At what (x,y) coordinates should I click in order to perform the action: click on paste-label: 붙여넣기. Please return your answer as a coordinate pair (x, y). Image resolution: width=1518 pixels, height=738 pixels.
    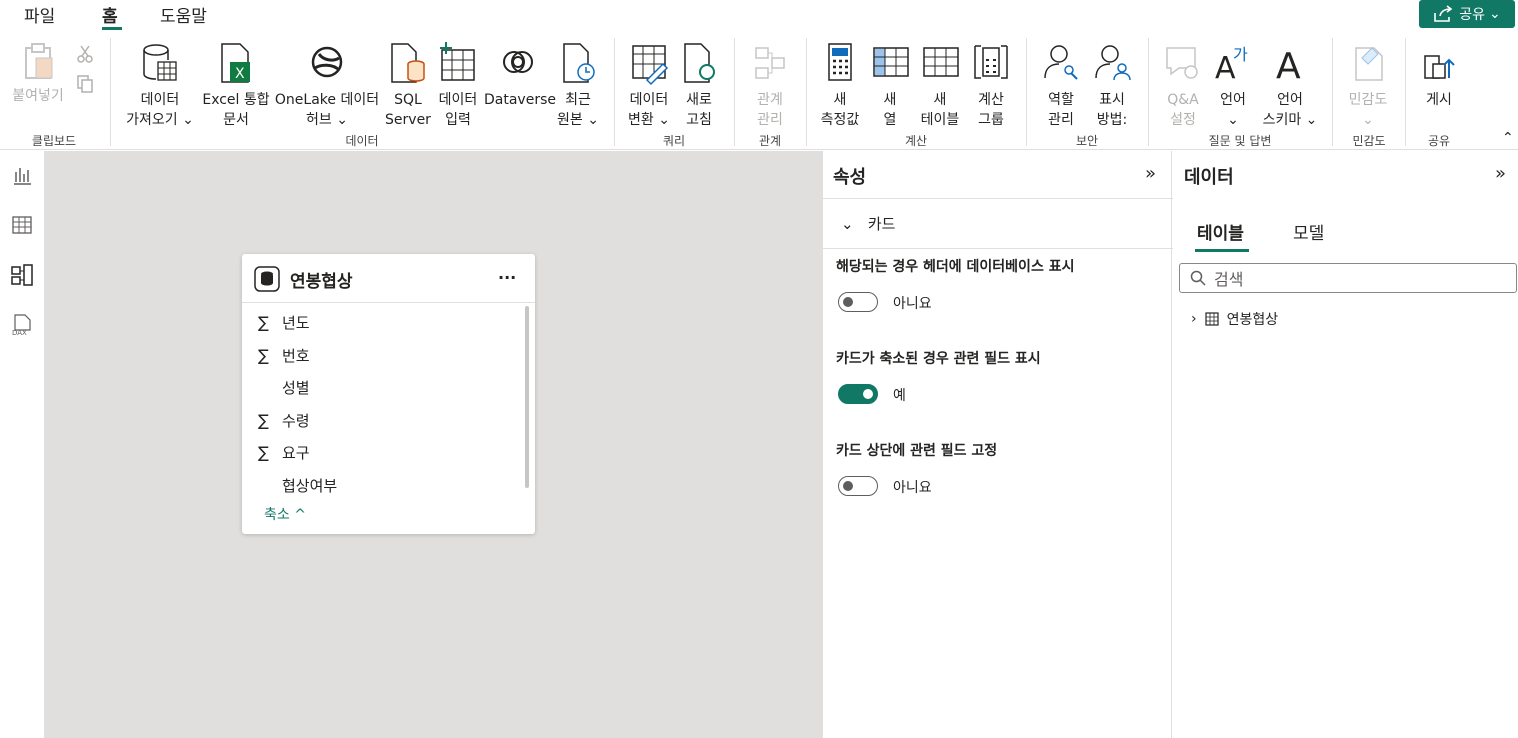
    Looking at the image, I should click on (38, 96).